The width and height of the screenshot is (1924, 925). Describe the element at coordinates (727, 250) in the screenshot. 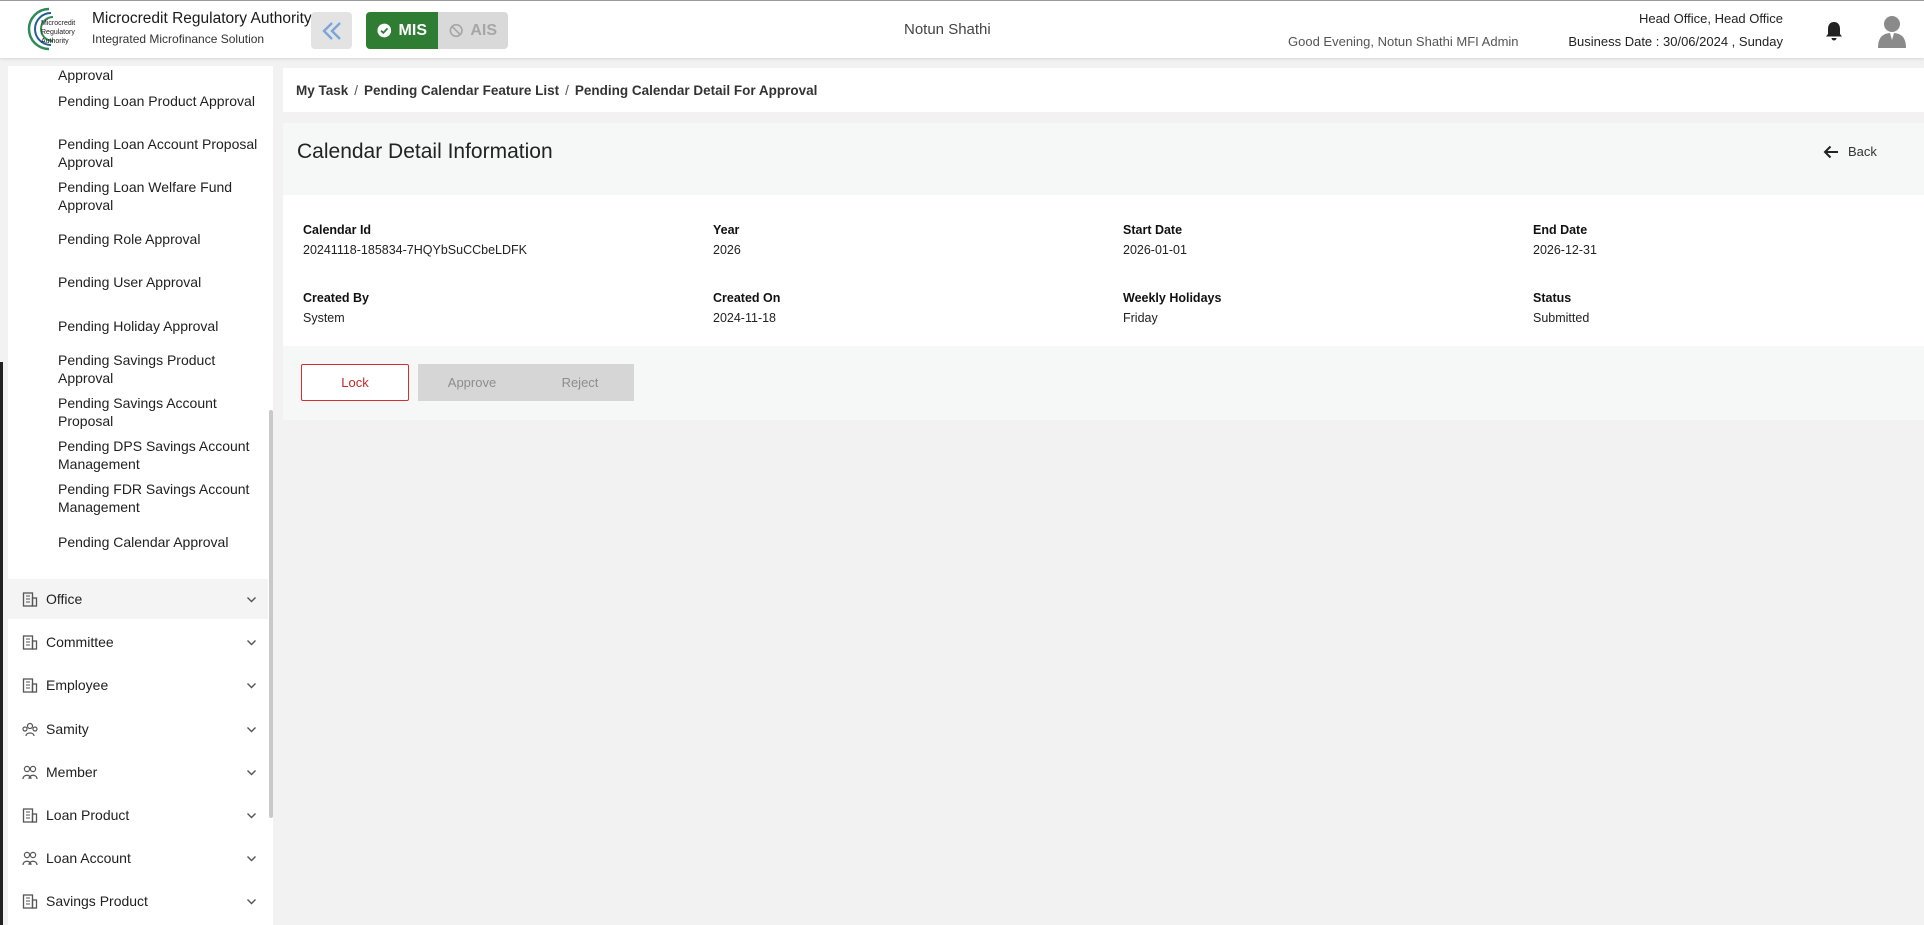

I see `field-value: 2026` at that location.